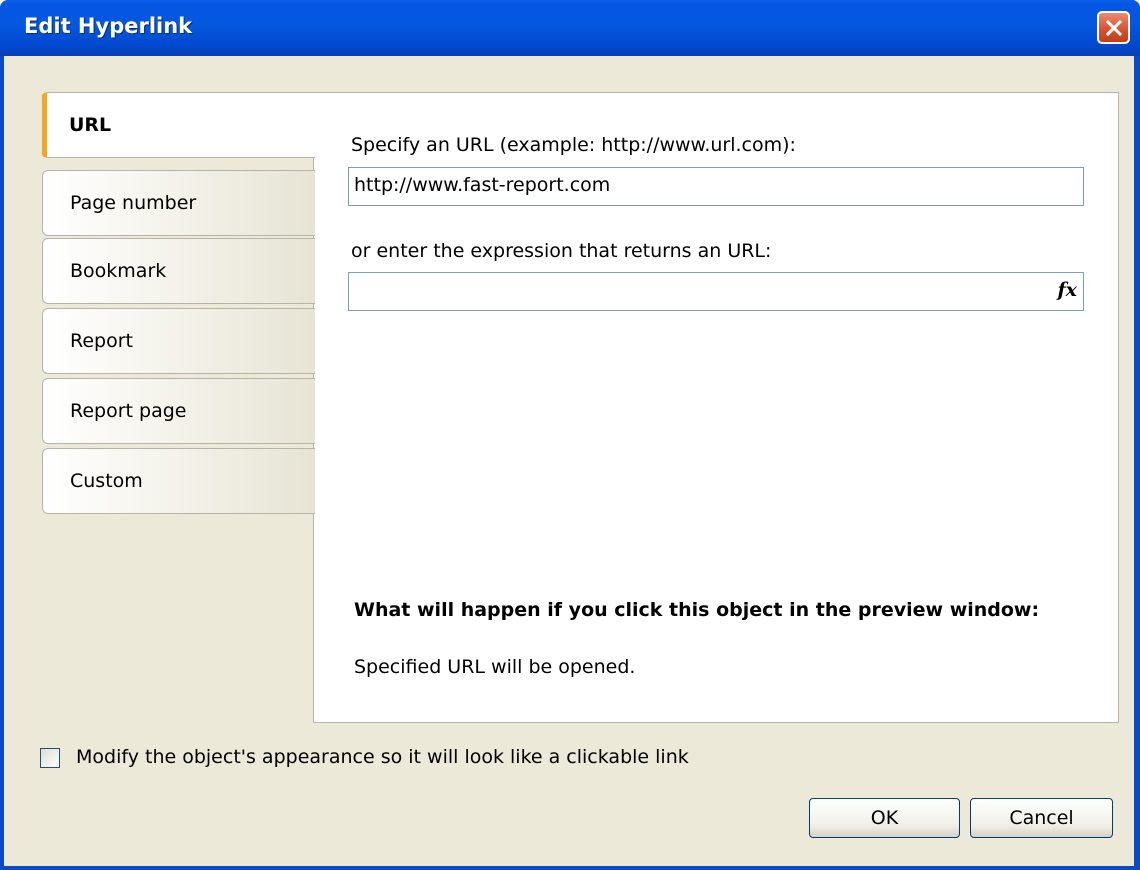 The width and height of the screenshot is (1140, 870). What do you see at coordinates (1067, 290) in the screenshot?
I see `fx-icon: fx` at bounding box center [1067, 290].